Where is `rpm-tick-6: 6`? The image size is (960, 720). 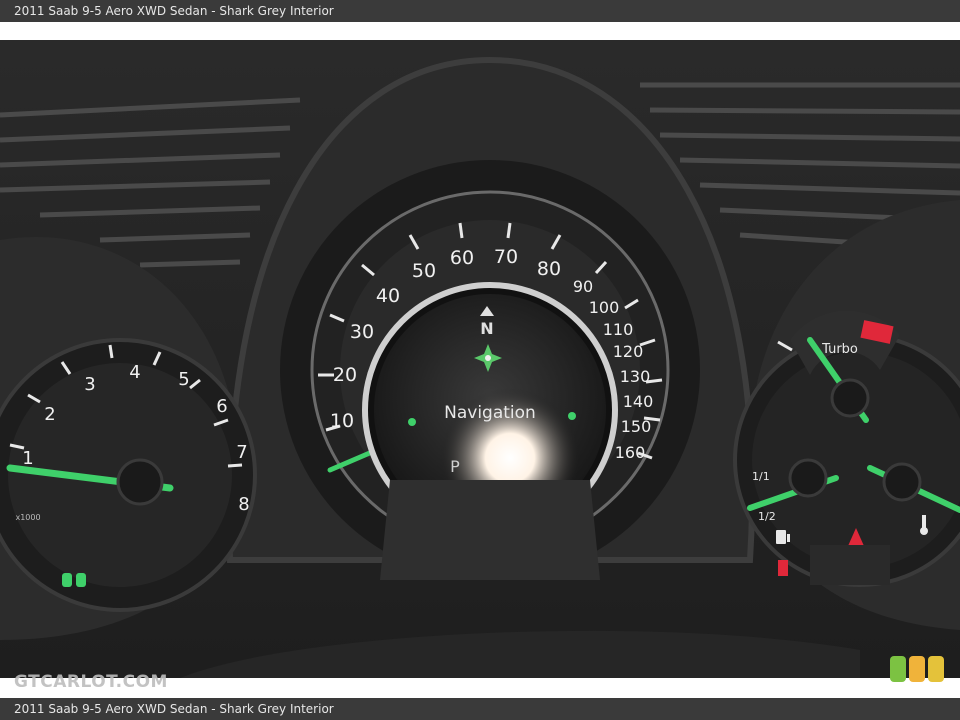 rpm-tick-6: 6 is located at coordinates (221, 406).